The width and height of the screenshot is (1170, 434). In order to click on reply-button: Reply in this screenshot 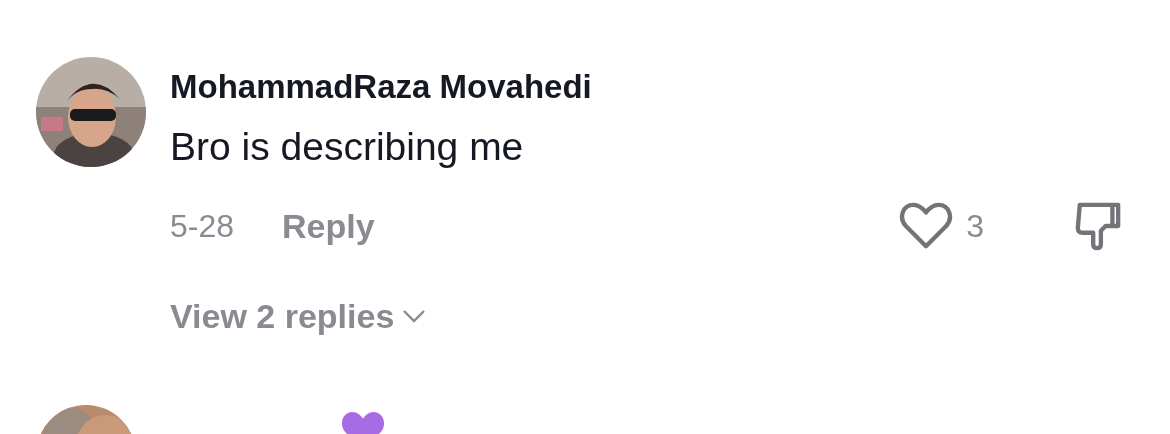, I will do `click(328, 226)`.